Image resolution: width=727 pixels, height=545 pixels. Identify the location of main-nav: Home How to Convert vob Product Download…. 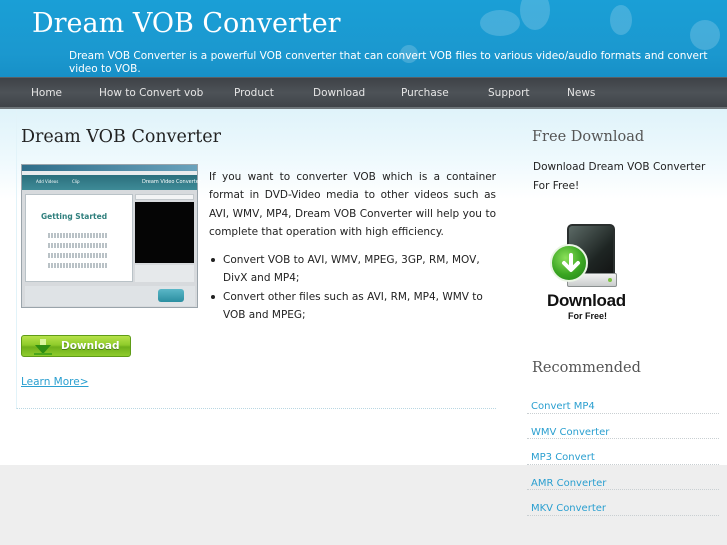
(363, 93).